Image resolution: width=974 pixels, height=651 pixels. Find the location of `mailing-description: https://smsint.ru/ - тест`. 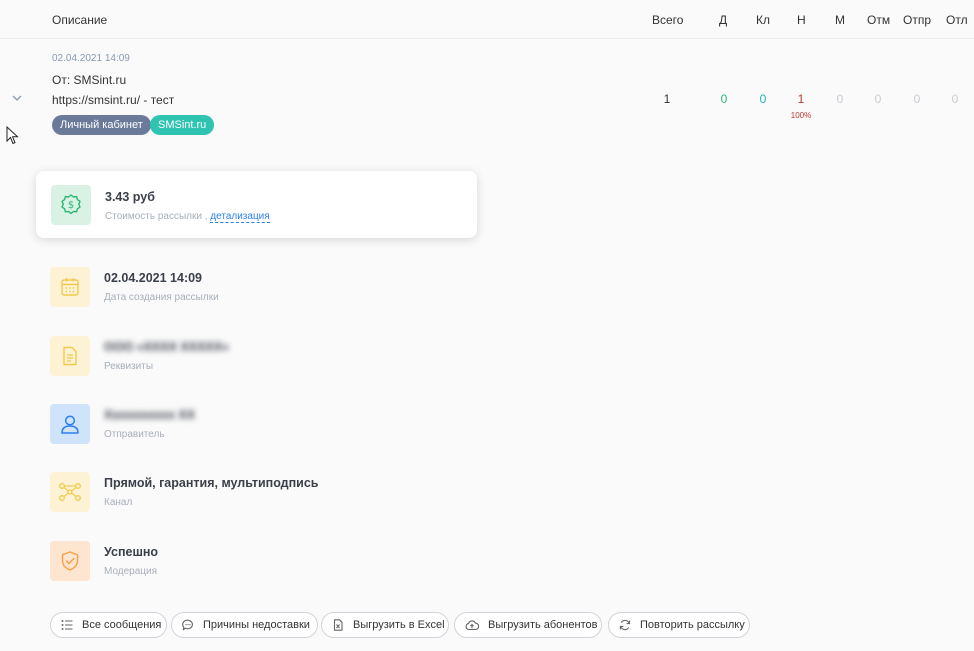

mailing-description: https://smsint.ru/ - тест is located at coordinates (113, 100).